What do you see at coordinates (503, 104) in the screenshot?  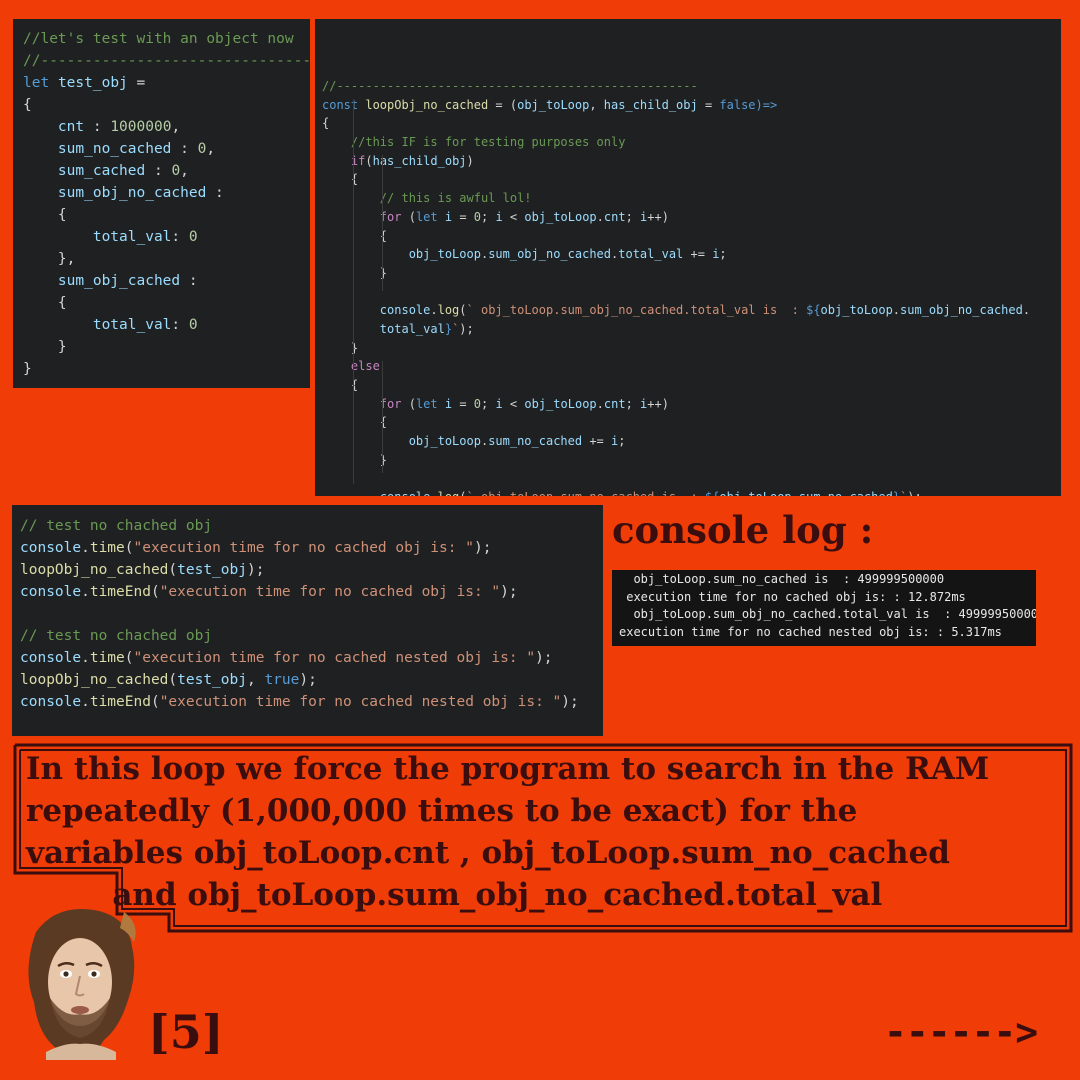 I see `code-token: = (` at bounding box center [503, 104].